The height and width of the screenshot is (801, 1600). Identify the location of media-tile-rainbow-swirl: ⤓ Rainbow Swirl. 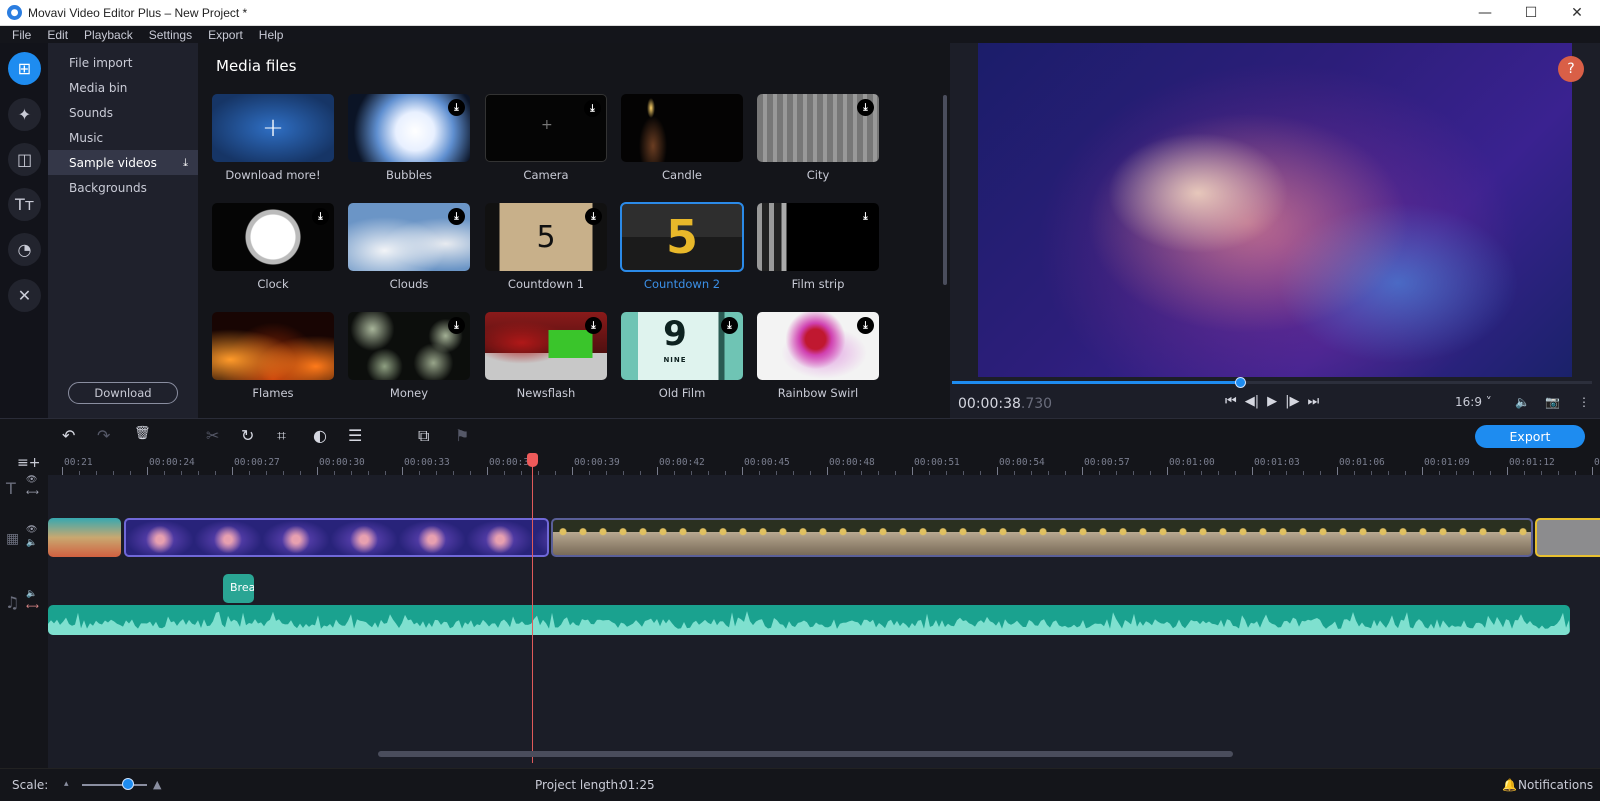
(818, 356).